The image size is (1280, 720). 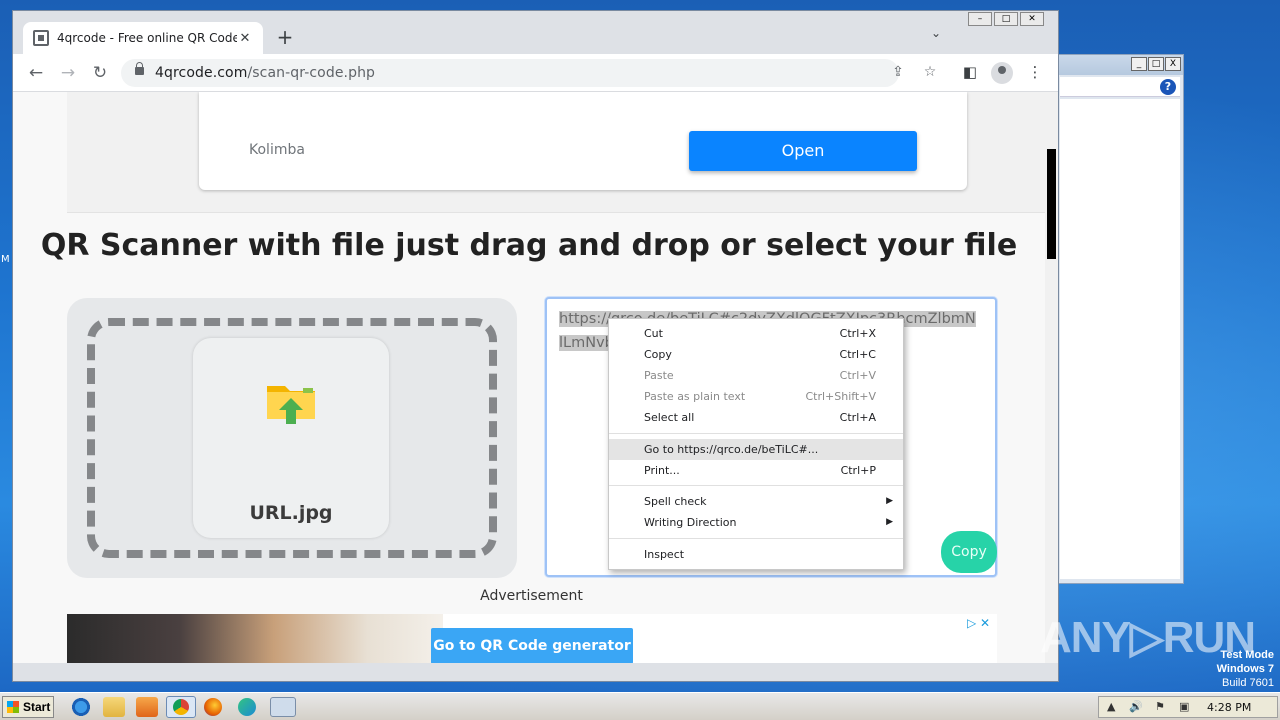 What do you see at coordinates (147, 707) in the screenshot?
I see `media-player-icon` at bounding box center [147, 707].